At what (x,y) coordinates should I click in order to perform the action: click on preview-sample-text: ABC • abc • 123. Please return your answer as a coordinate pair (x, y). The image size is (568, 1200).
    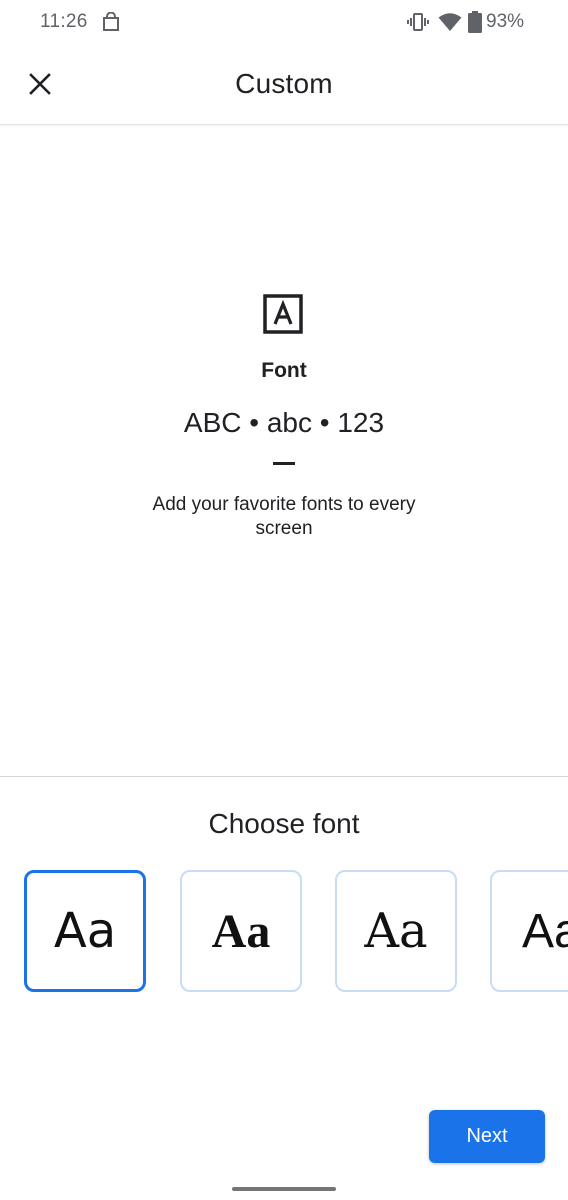
    Looking at the image, I should click on (284, 422).